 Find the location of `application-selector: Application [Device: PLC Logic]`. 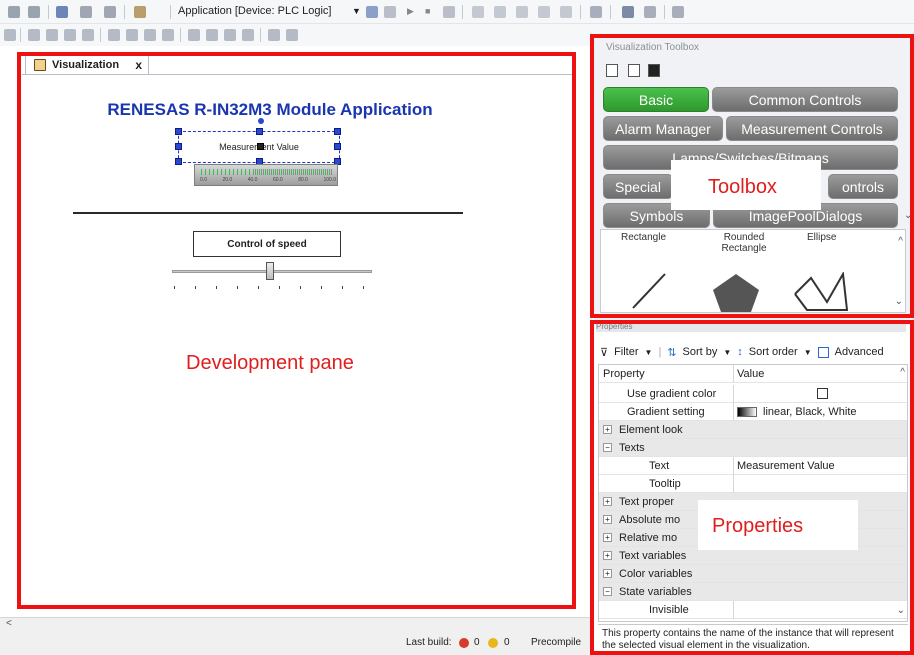

application-selector: Application [Device: PLC Logic] is located at coordinates (254, 11).